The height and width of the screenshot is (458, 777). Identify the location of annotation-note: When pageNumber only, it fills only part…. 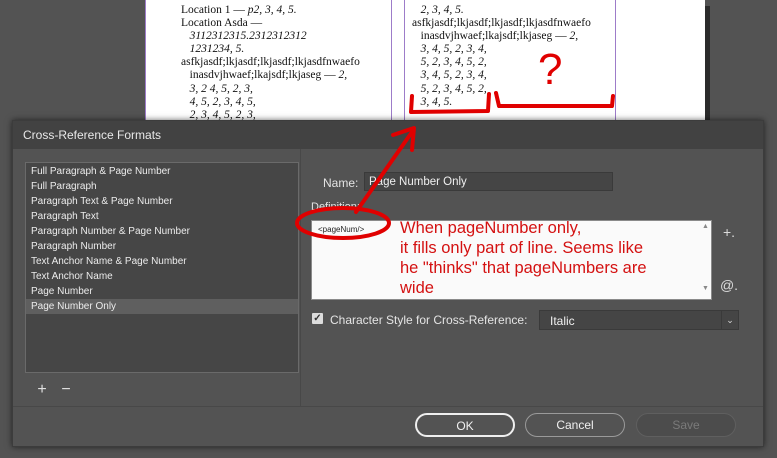
(523, 258).